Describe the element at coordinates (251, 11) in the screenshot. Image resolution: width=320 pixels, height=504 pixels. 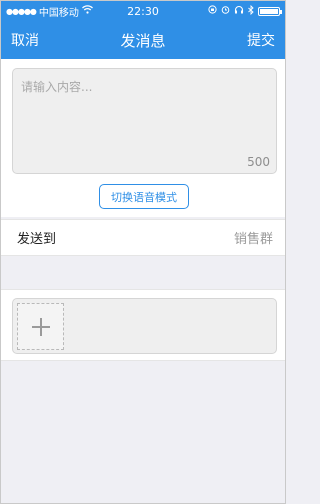
I see `bluetooth-icon` at that location.